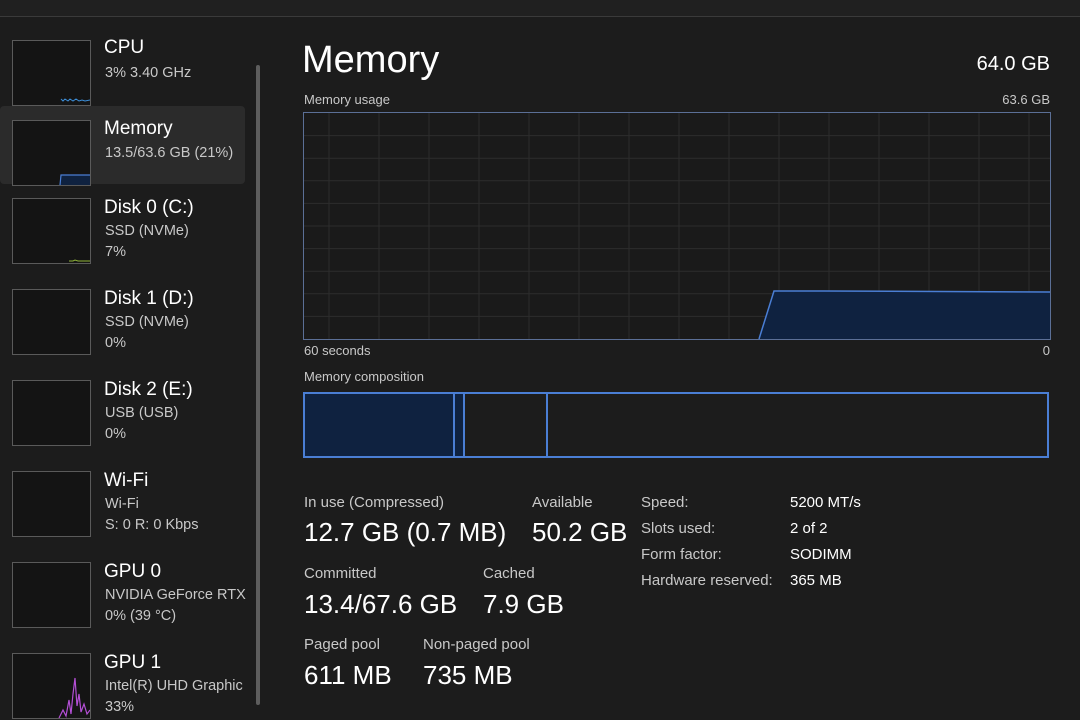  I want to click on composition-modified-segment, so click(460, 425).